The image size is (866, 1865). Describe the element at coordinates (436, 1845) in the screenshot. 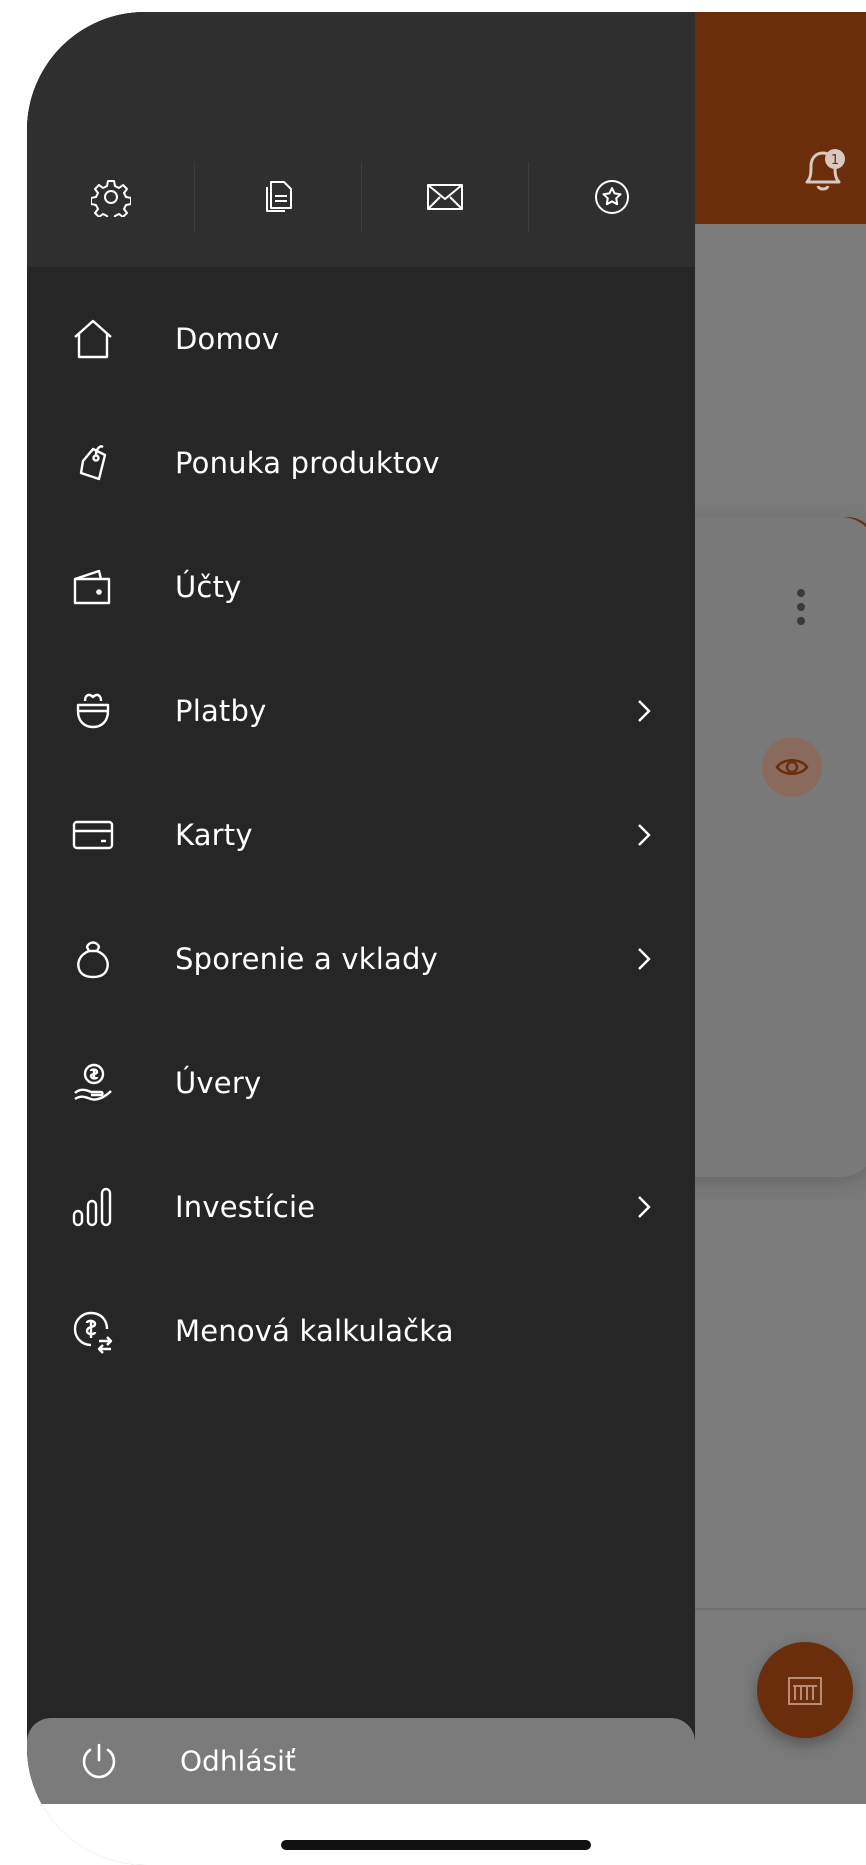

I see `home-indicator` at that location.